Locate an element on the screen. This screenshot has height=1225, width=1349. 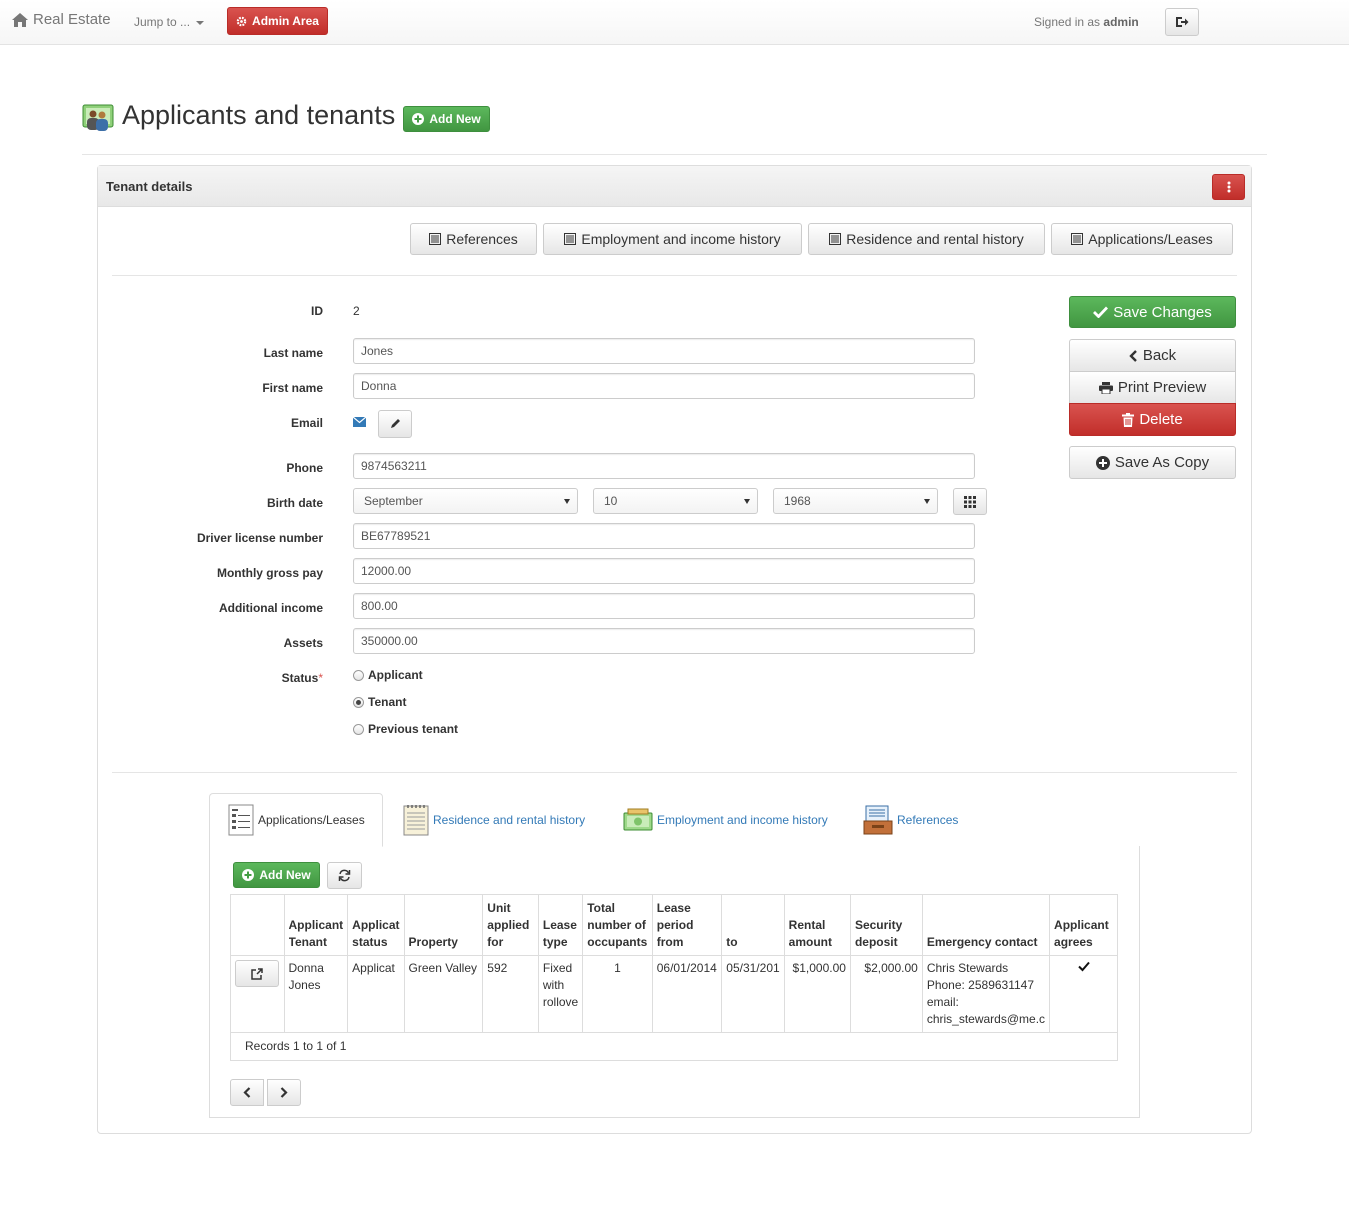
cell-text: Phone: 2589631147 is located at coordinates (980, 985).